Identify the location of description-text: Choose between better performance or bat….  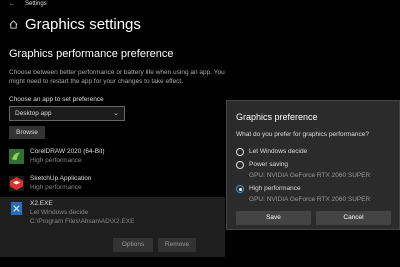
(117, 77).